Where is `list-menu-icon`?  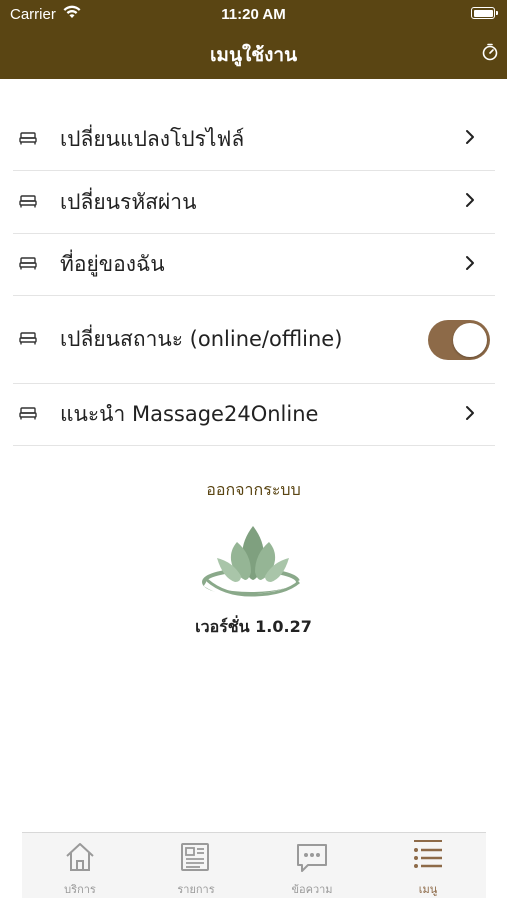 list-menu-icon is located at coordinates (428, 854).